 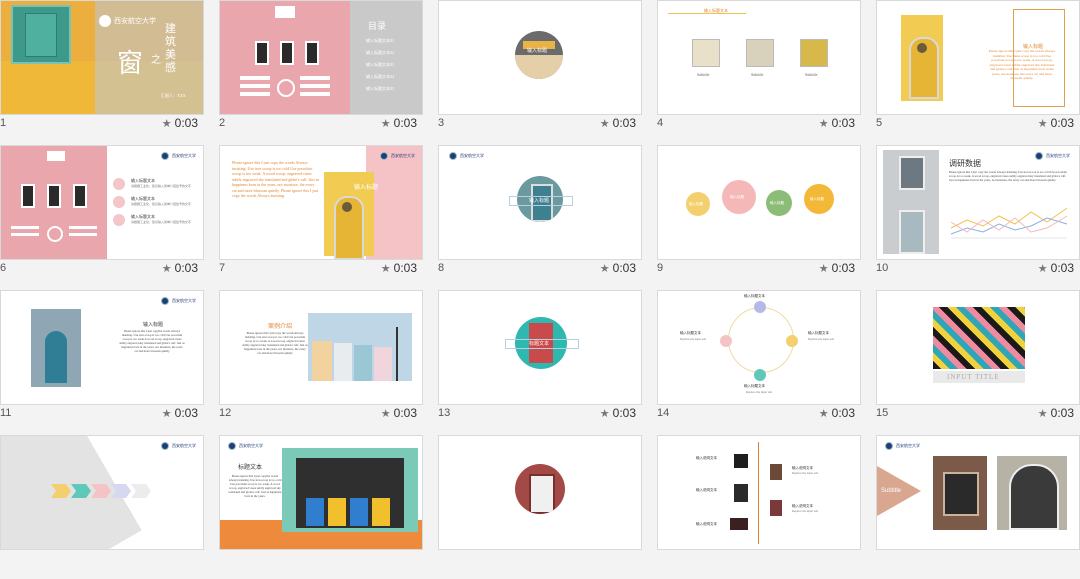 I want to click on slide-title: INPUT TITLE, so click(x=973, y=377).